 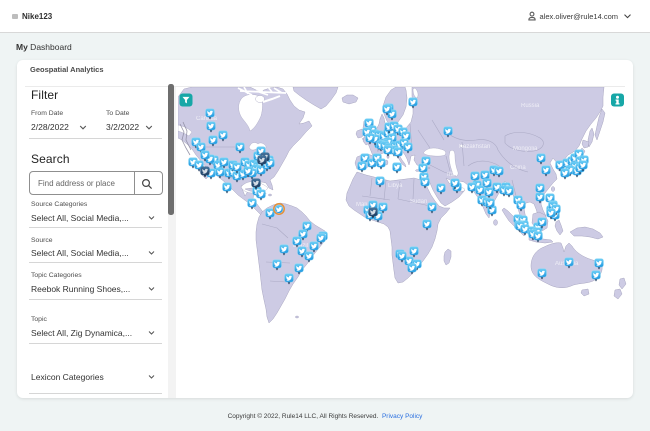 I want to click on svg-text: Russia, so click(x=530, y=106).